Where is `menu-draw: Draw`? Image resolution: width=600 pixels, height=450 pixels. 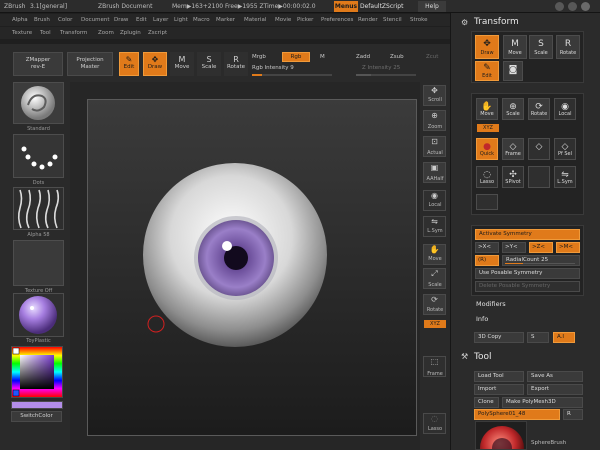
menu-draw: Draw is located at coordinates (121, 20).